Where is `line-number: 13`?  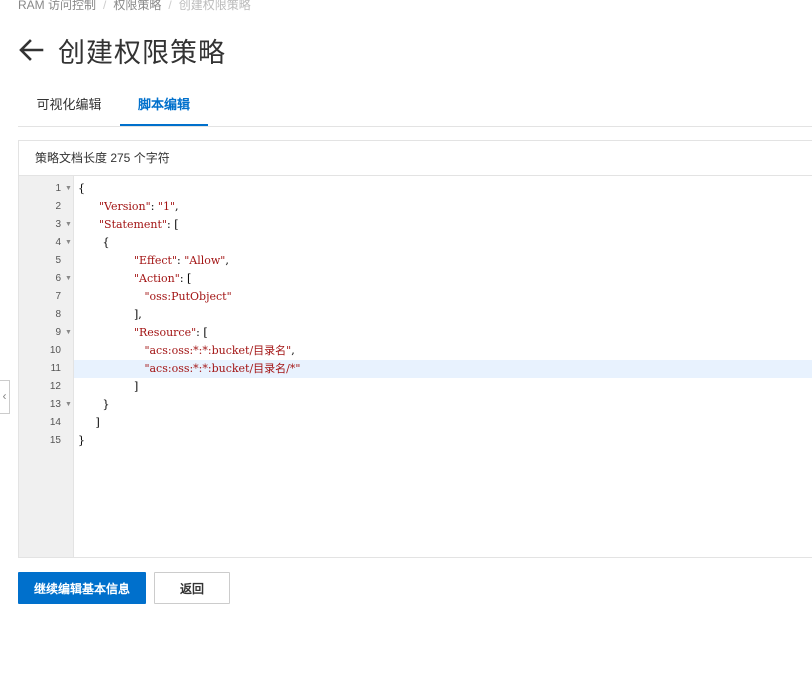 line-number: 13 is located at coordinates (55, 404).